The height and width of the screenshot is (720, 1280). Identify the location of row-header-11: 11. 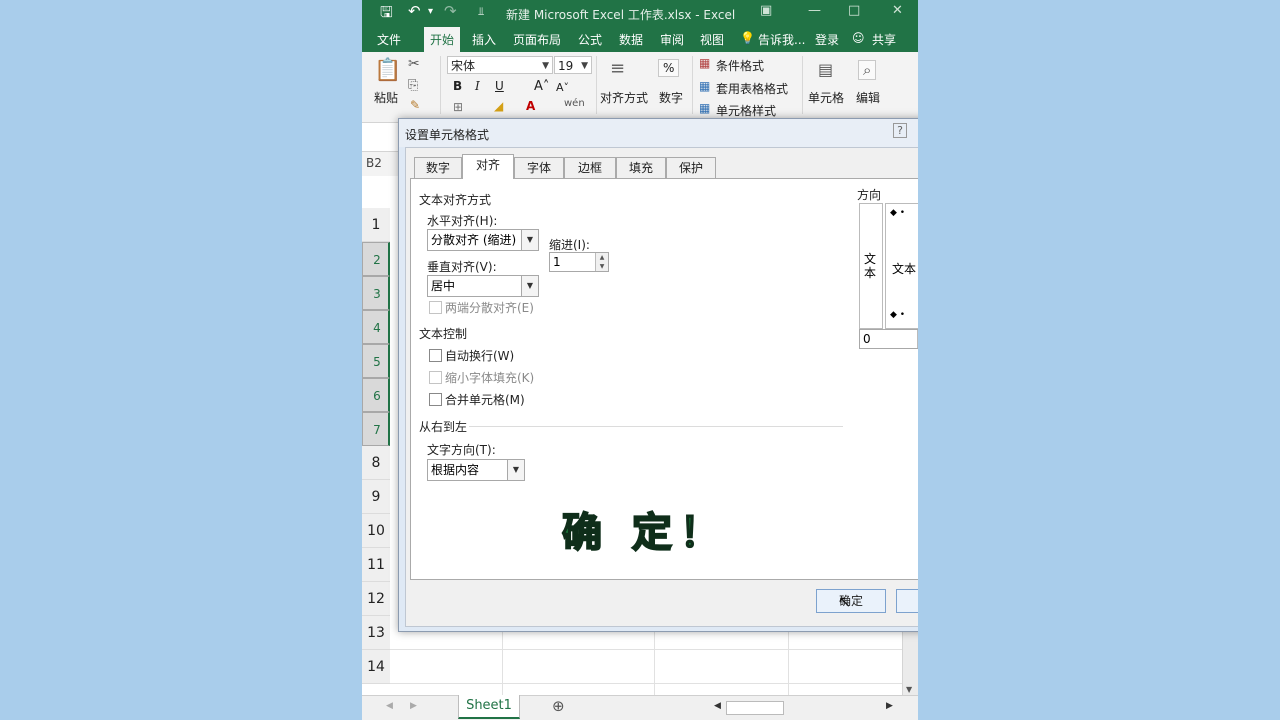
(376, 565).